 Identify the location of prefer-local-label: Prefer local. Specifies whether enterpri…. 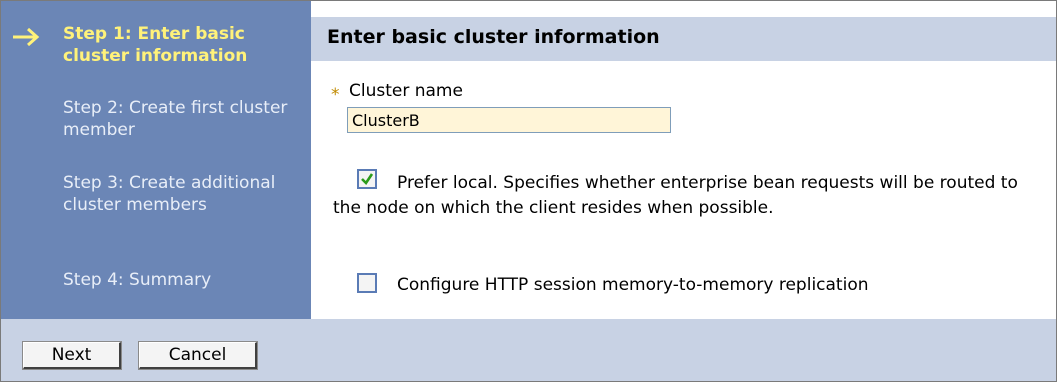
(675, 195).